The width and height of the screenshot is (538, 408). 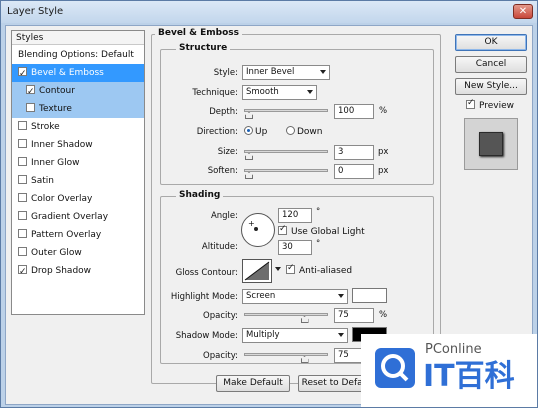 I want to click on angle-dial: +, so click(x=258, y=230).